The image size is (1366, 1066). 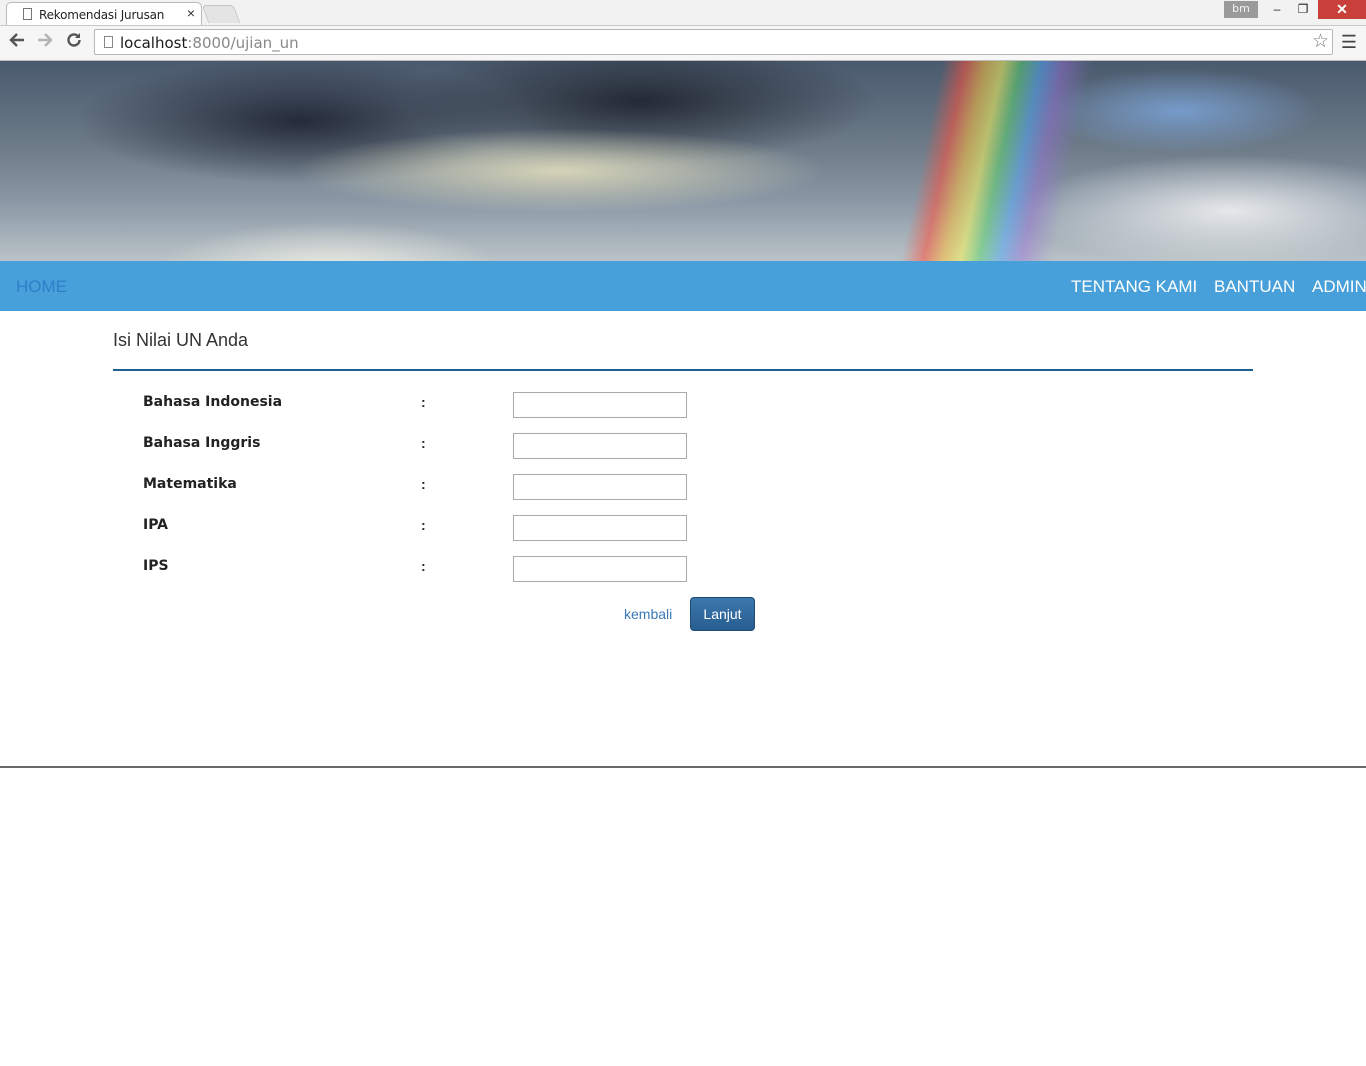 I want to click on star-icon: ☆, so click(x=1320, y=42).